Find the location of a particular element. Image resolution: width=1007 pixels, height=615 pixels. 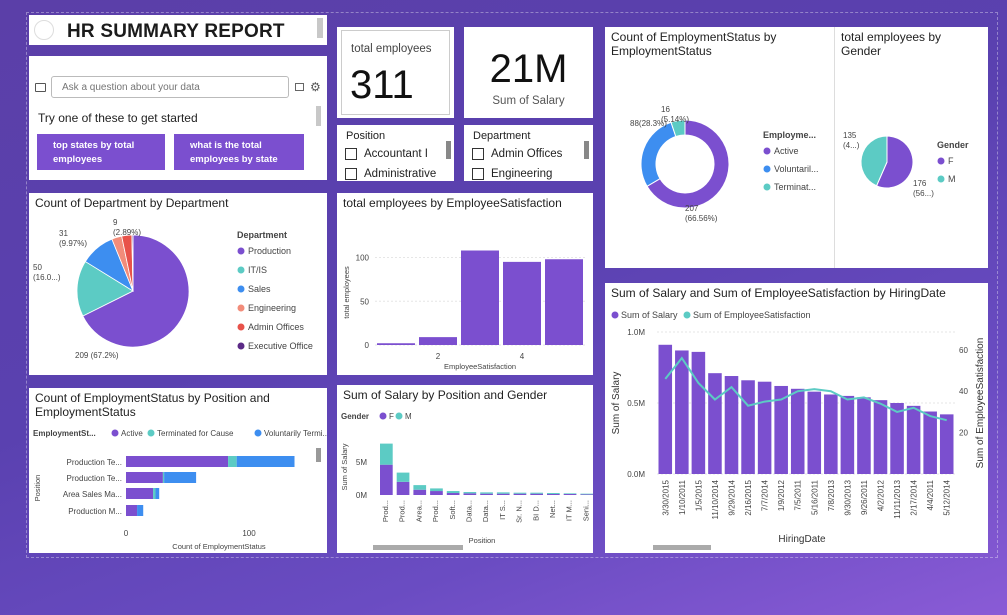

x-tick-label: 0 is located at coordinates (126, 533).